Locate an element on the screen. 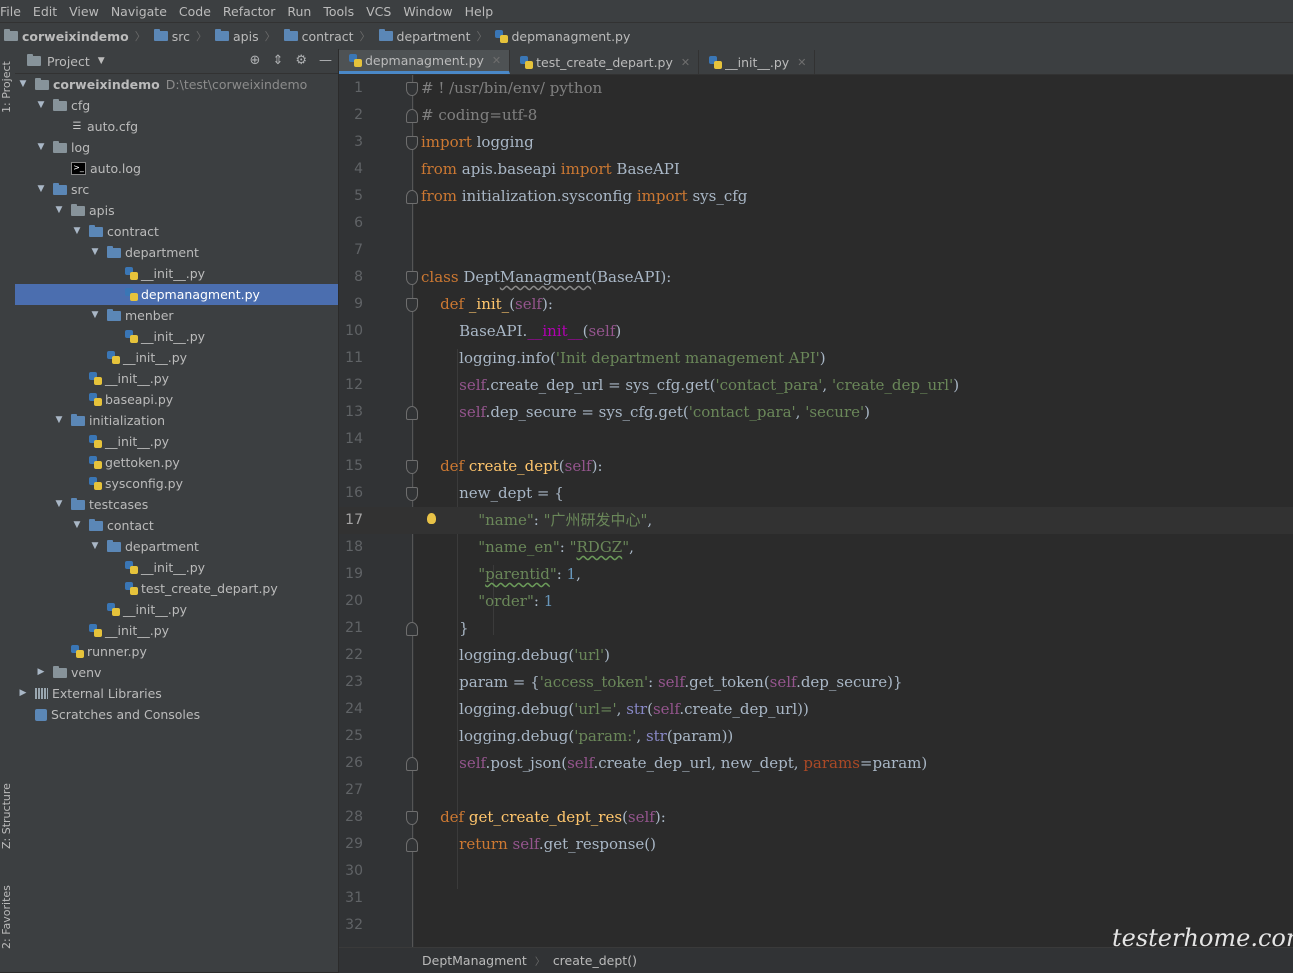 Image resolution: width=1293 pixels, height=973 pixels. tree-item: ▼ apis is located at coordinates (176, 210).